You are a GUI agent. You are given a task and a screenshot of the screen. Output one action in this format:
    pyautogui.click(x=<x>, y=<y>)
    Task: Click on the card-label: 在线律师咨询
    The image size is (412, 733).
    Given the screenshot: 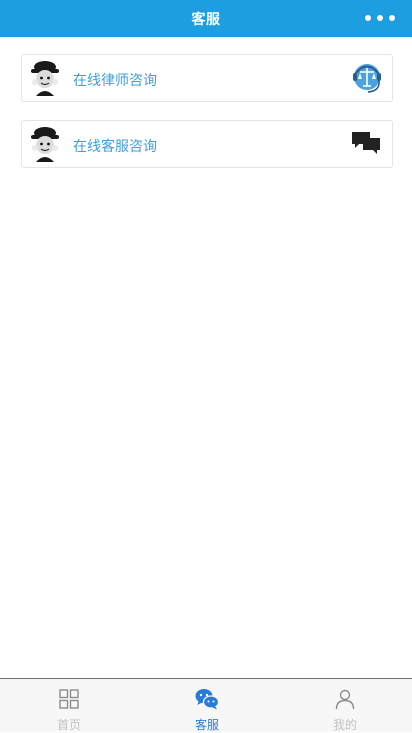 What is the action you would take?
    pyautogui.click(x=115, y=81)
    